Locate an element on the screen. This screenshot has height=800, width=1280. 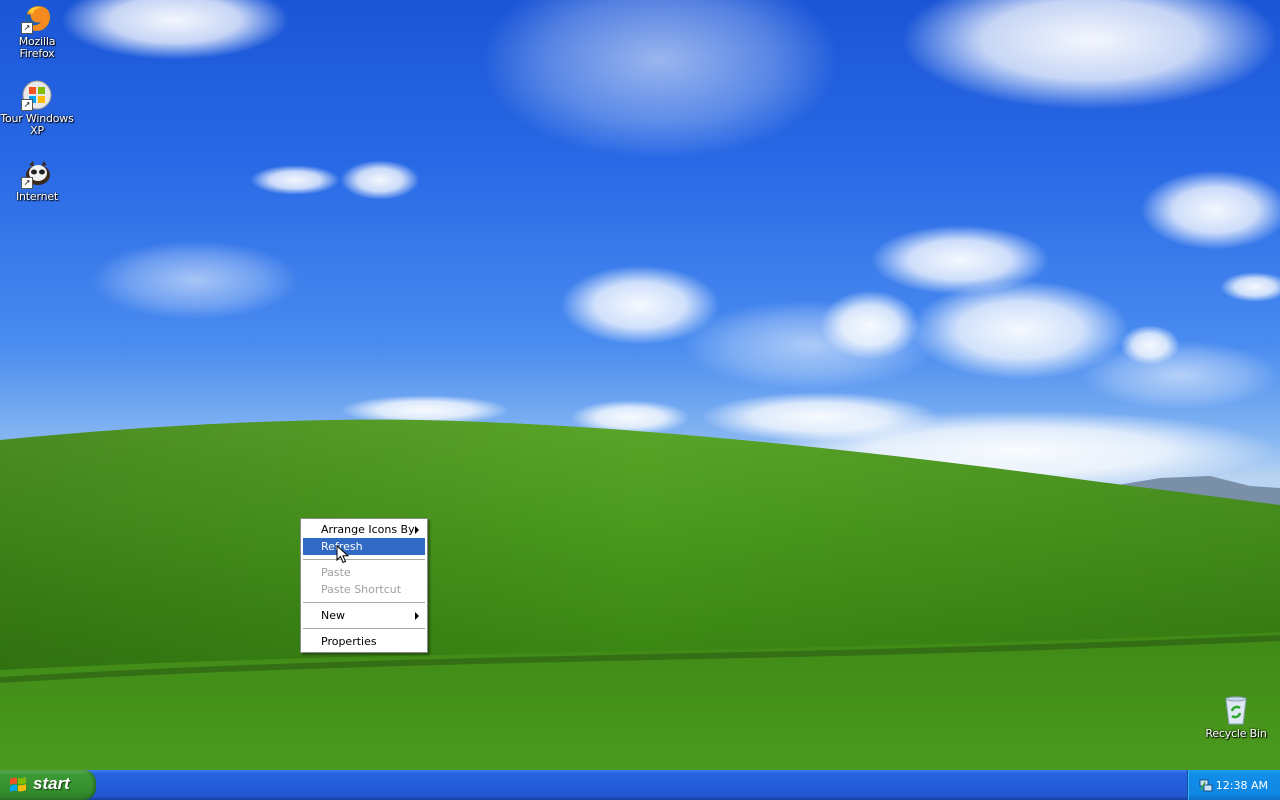
menu-item-arrange-icons-by: Arrange Icons By is located at coordinates (364, 529).